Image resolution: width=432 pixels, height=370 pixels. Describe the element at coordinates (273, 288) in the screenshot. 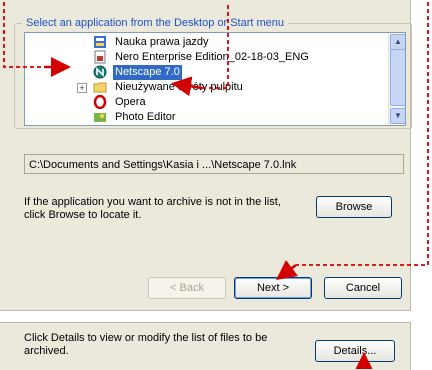

I see `next-button: Next >` at that location.